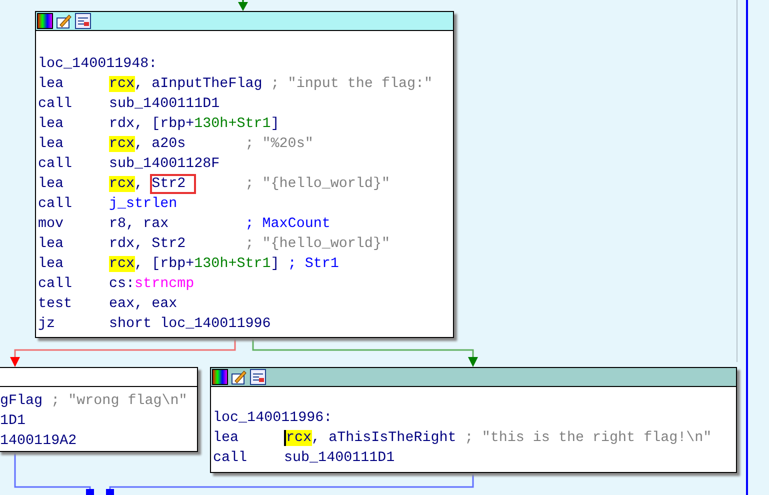  I want to click on code-line: mov r8, rax ; MaxCount, so click(184, 224).